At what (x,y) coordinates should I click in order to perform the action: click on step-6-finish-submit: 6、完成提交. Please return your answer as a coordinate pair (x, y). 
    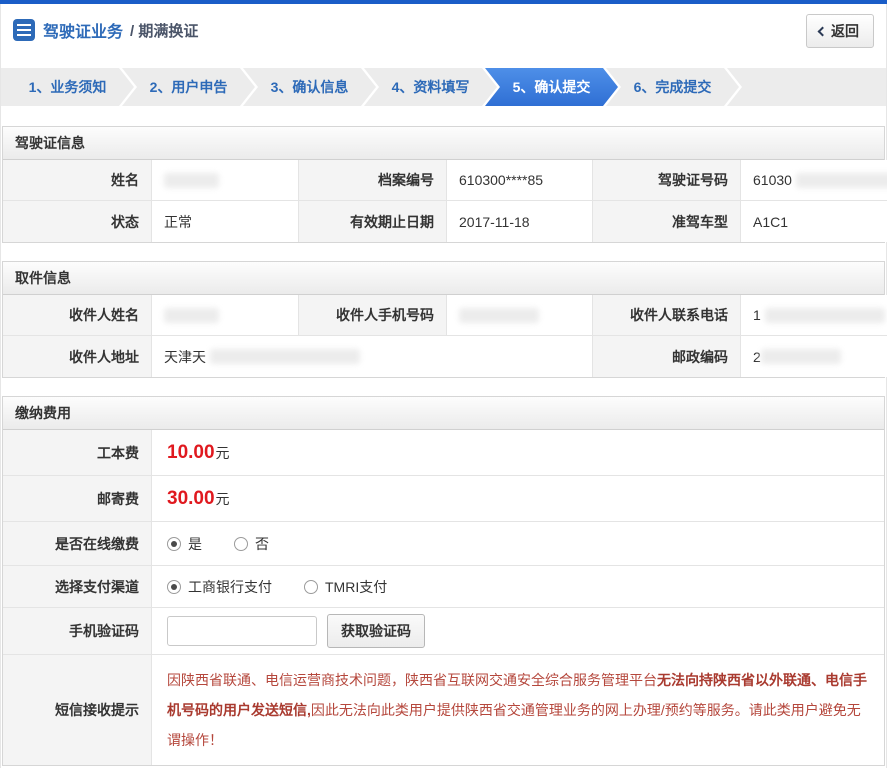
    Looking at the image, I should click on (672, 87).